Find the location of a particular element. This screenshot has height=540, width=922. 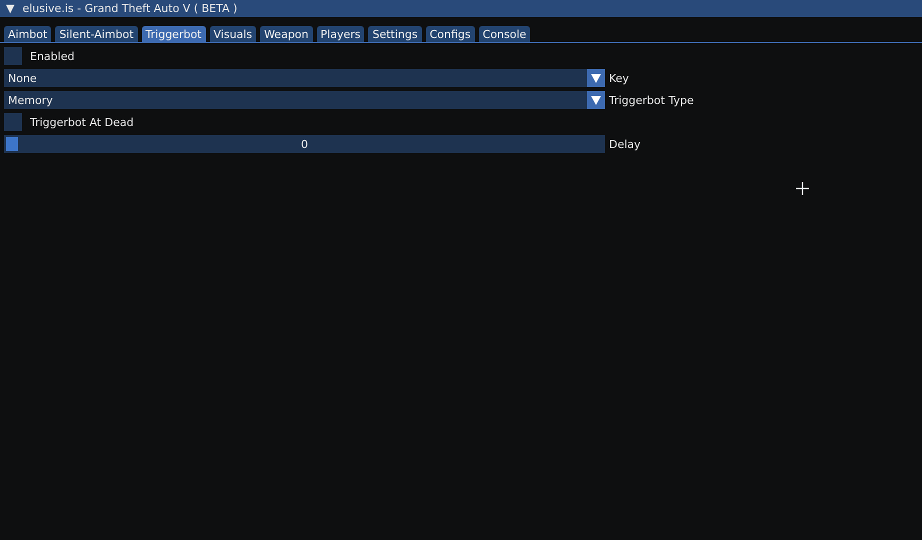

dropdown-value: None is located at coordinates (22, 78).